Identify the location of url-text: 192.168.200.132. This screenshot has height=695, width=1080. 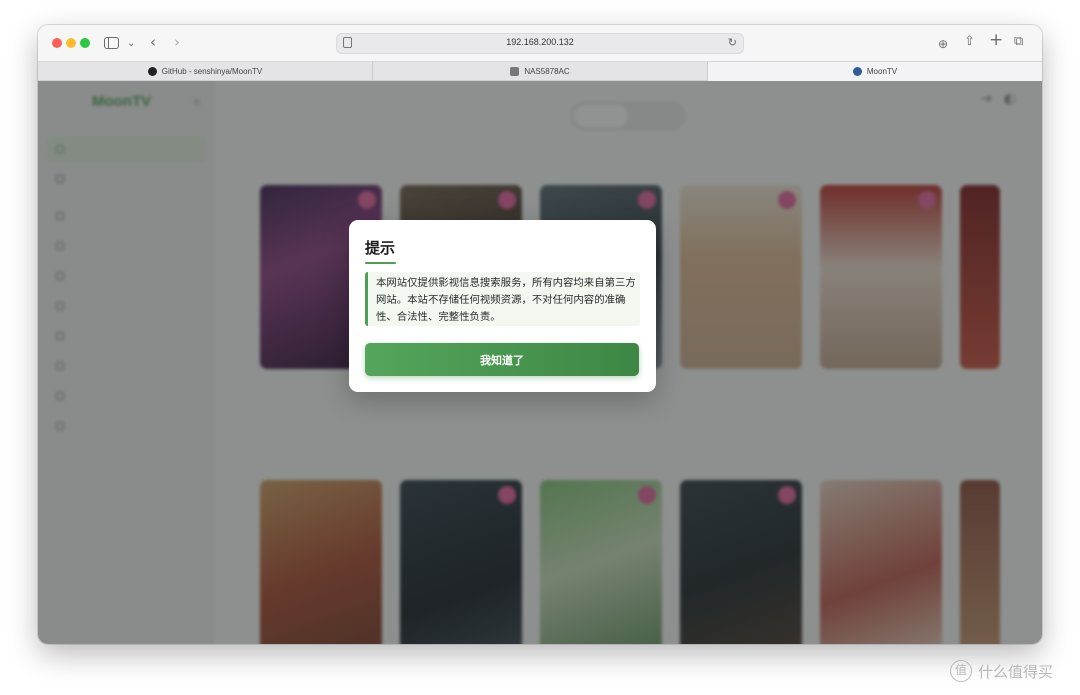
(540, 42).